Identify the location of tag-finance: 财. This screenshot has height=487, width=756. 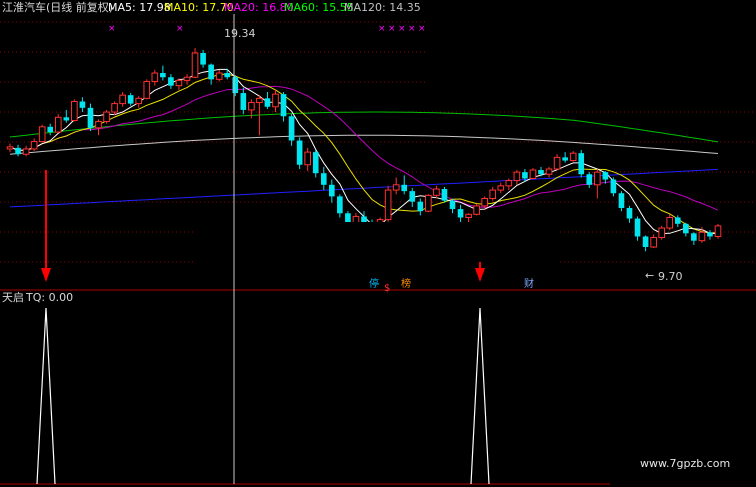
(529, 285).